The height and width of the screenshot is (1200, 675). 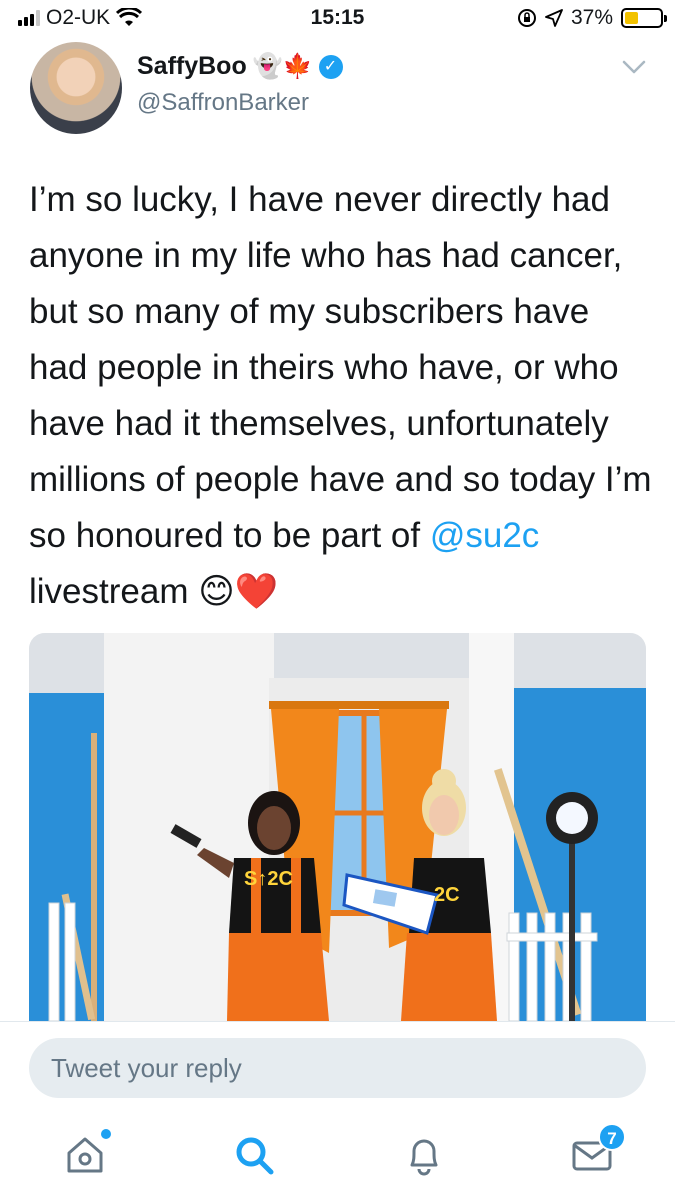 I want to click on search-icon, so click(x=255, y=1156).